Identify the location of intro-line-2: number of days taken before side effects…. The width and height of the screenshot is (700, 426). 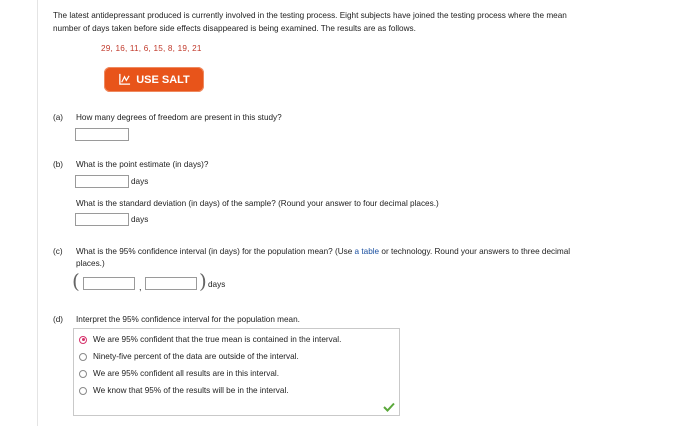
(234, 28).